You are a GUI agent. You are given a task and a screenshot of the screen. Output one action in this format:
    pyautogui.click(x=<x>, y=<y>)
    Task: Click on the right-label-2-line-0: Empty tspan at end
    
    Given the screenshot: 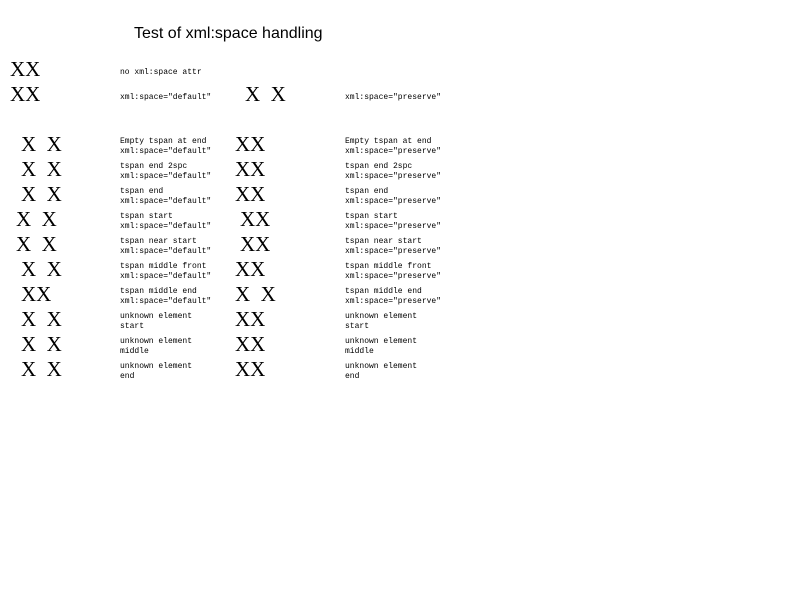 What is the action you would take?
    pyautogui.click(x=388, y=141)
    